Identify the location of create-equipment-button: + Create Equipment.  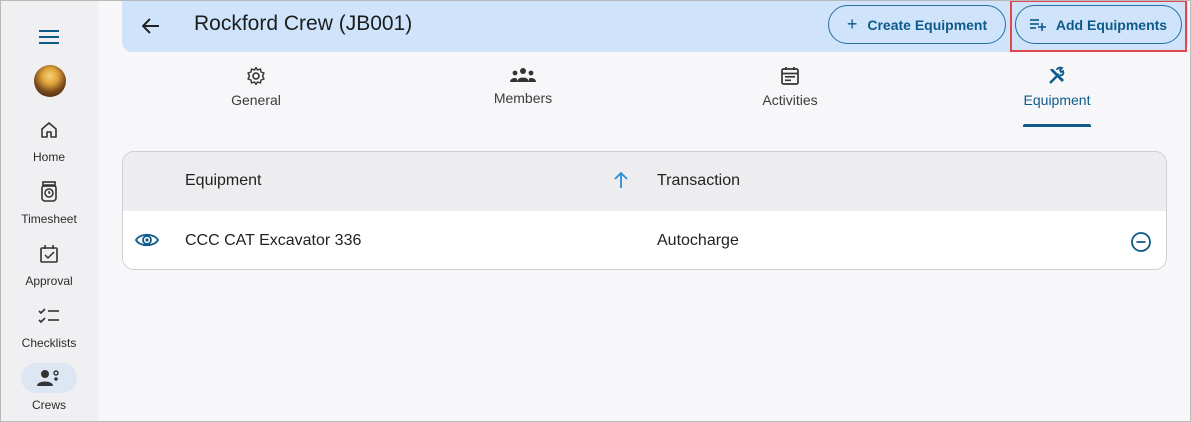
(917, 24).